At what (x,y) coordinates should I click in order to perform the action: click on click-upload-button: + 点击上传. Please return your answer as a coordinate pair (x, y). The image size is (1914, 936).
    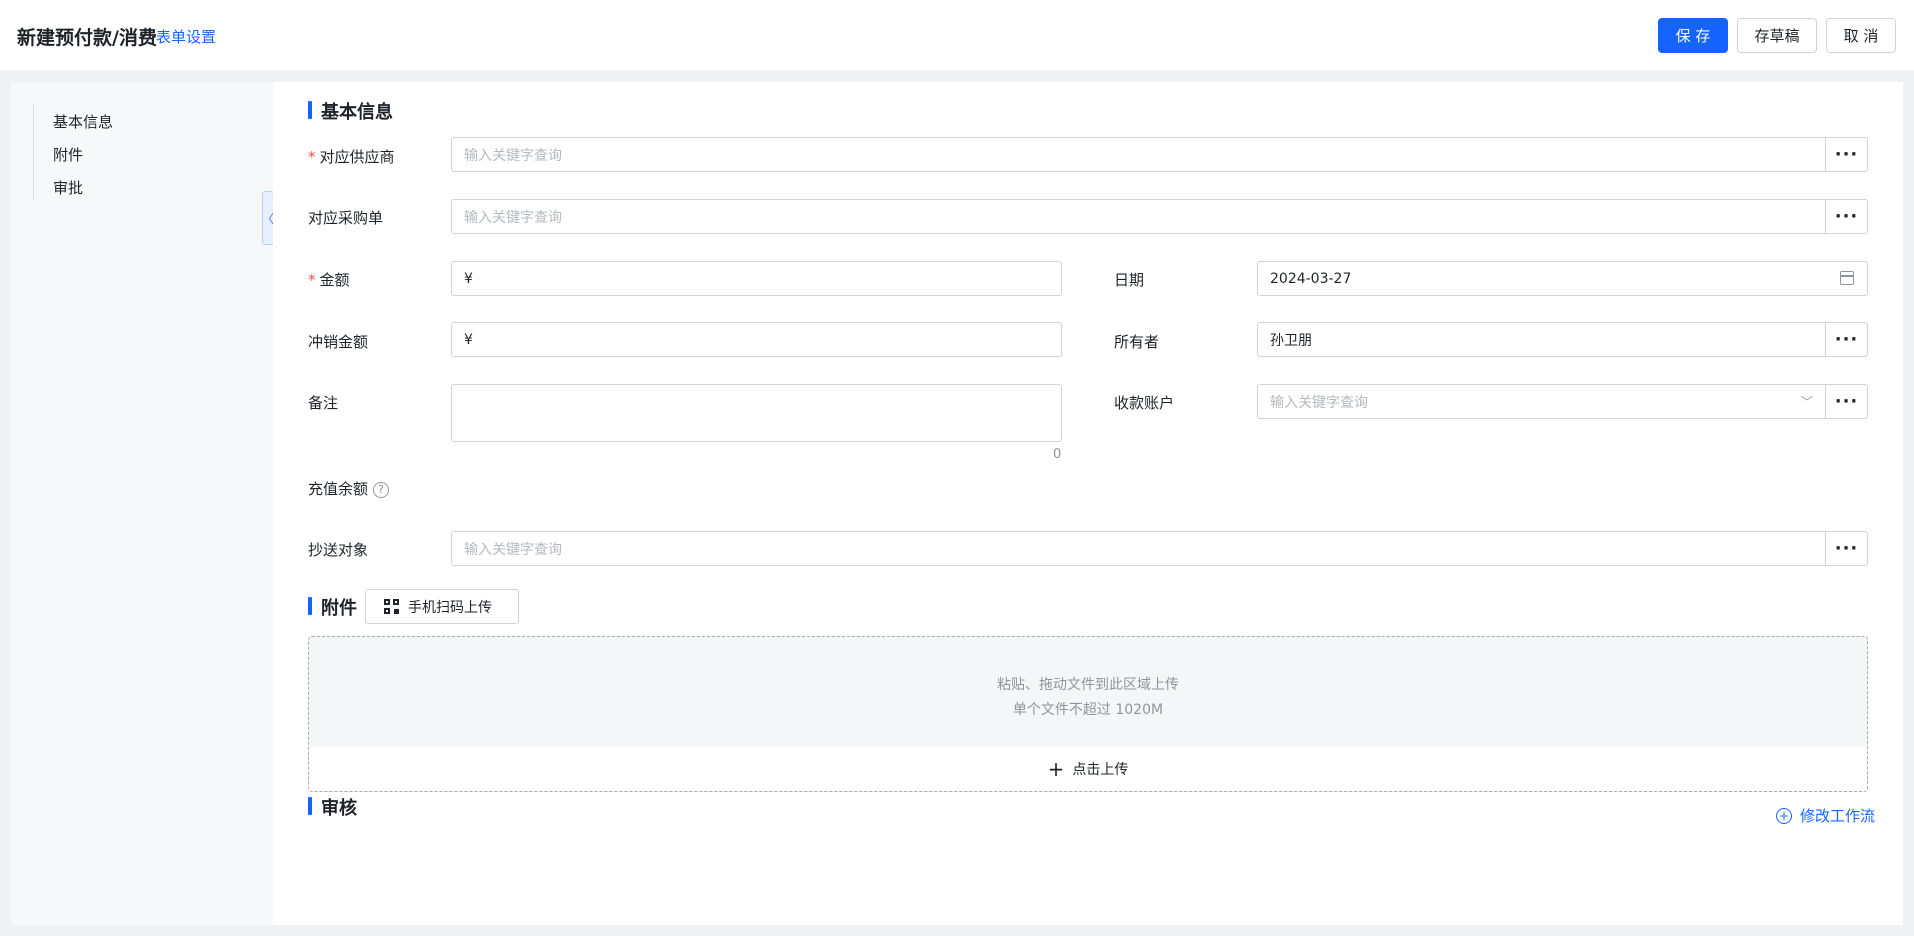
    Looking at the image, I should click on (1088, 769).